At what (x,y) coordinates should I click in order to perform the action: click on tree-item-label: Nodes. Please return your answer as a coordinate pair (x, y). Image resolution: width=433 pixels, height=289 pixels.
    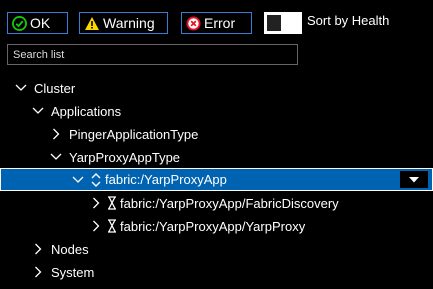
    Looking at the image, I should click on (70, 249).